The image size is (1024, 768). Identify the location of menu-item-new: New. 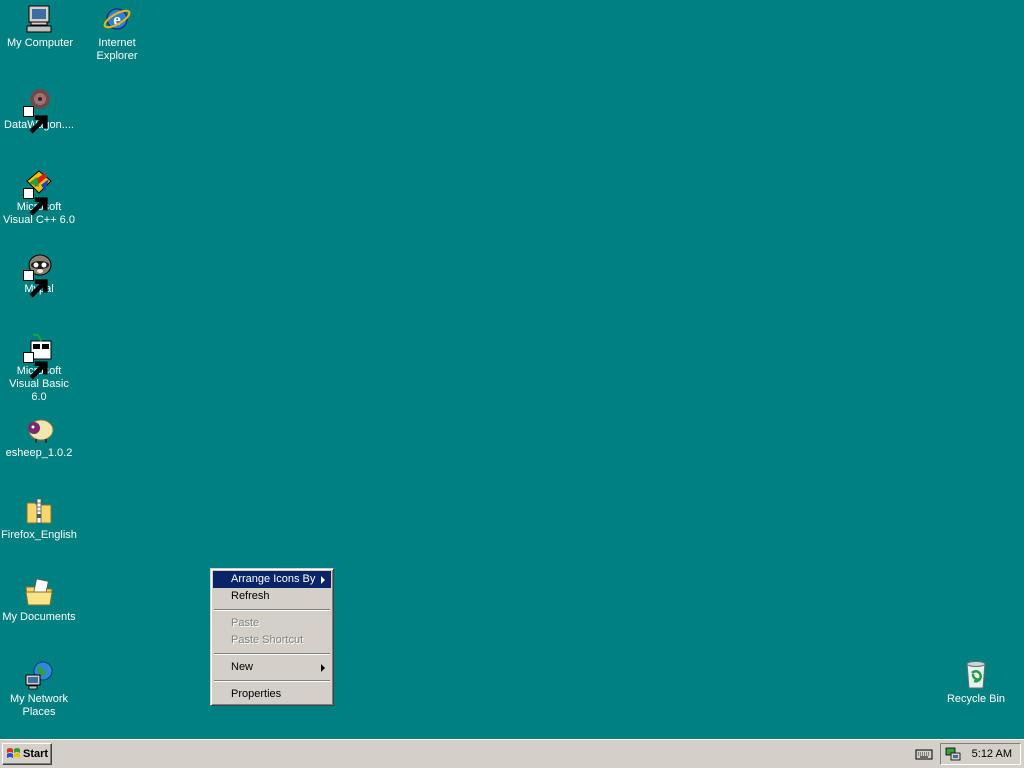
(272, 667).